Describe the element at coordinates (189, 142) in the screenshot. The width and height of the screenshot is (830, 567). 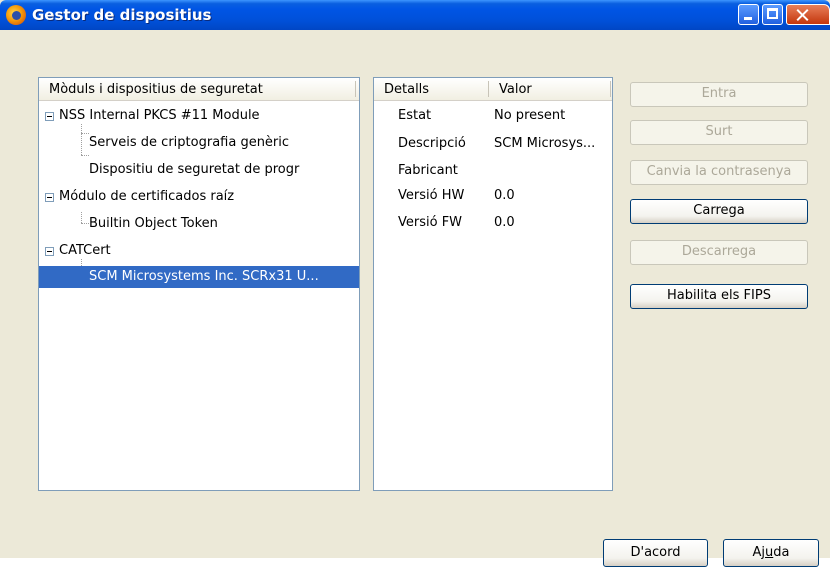
I see `tree-item-label: Serveis de criptografia genèric` at that location.